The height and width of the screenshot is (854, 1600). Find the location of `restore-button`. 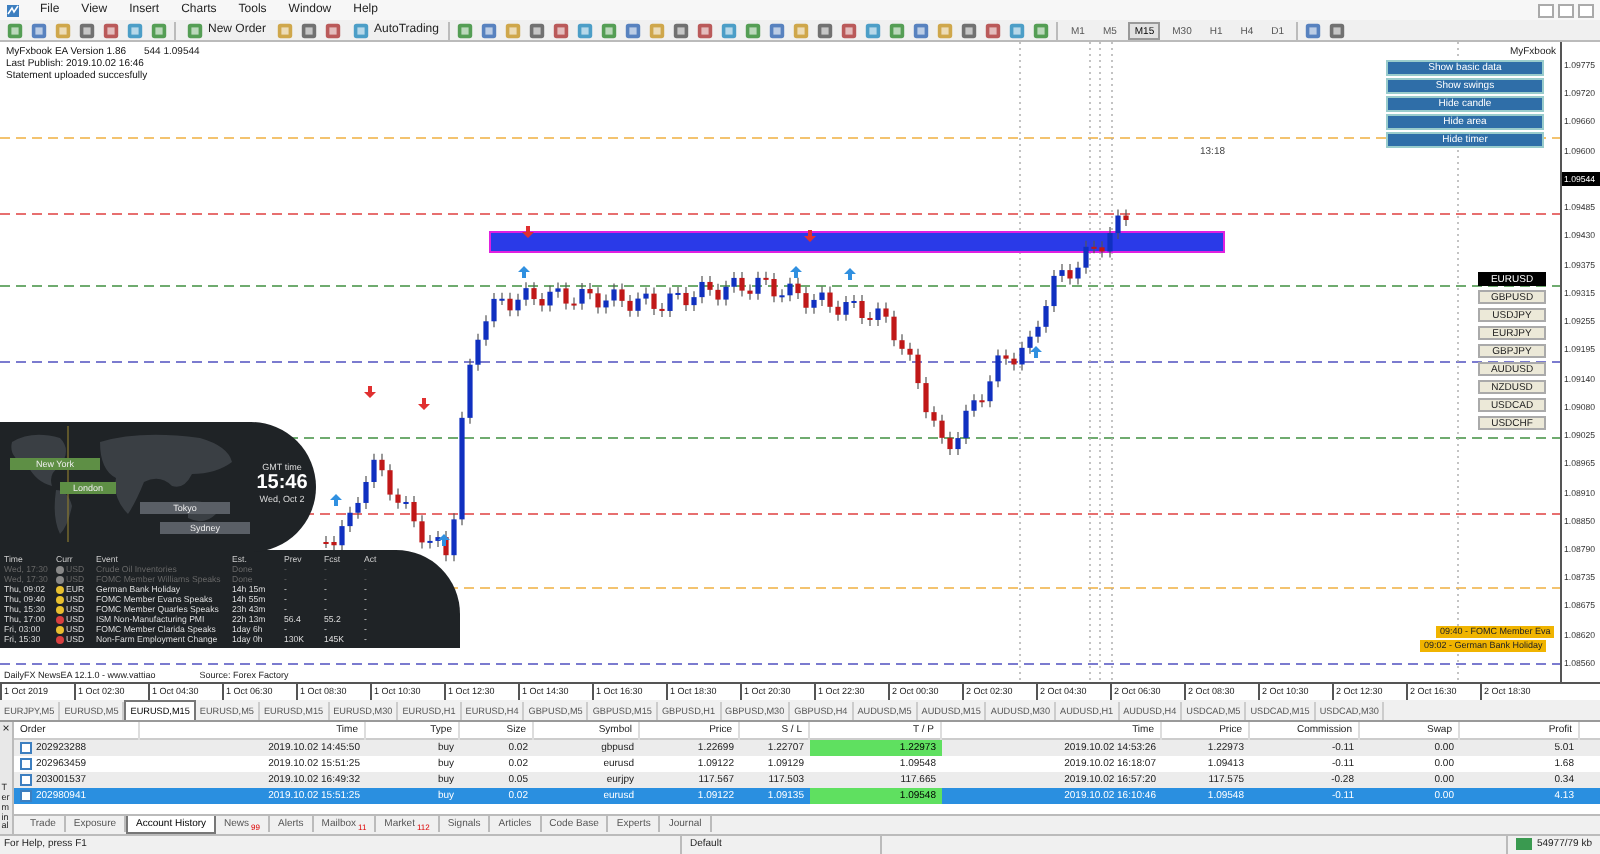

restore-button is located at coordinates (1566, 10).